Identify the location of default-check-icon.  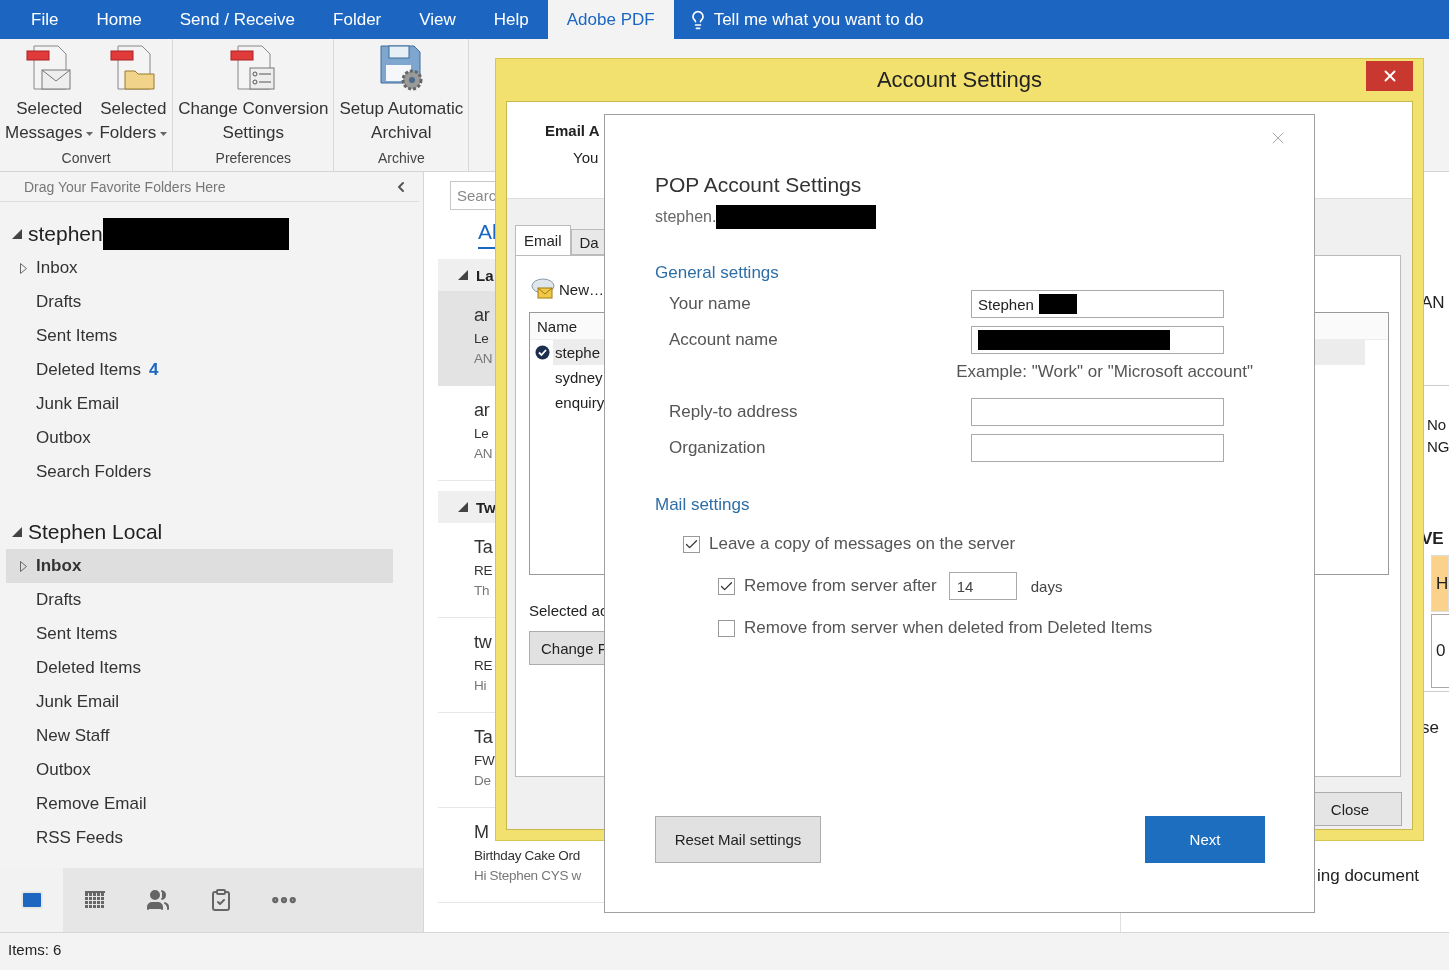
(542, 352).